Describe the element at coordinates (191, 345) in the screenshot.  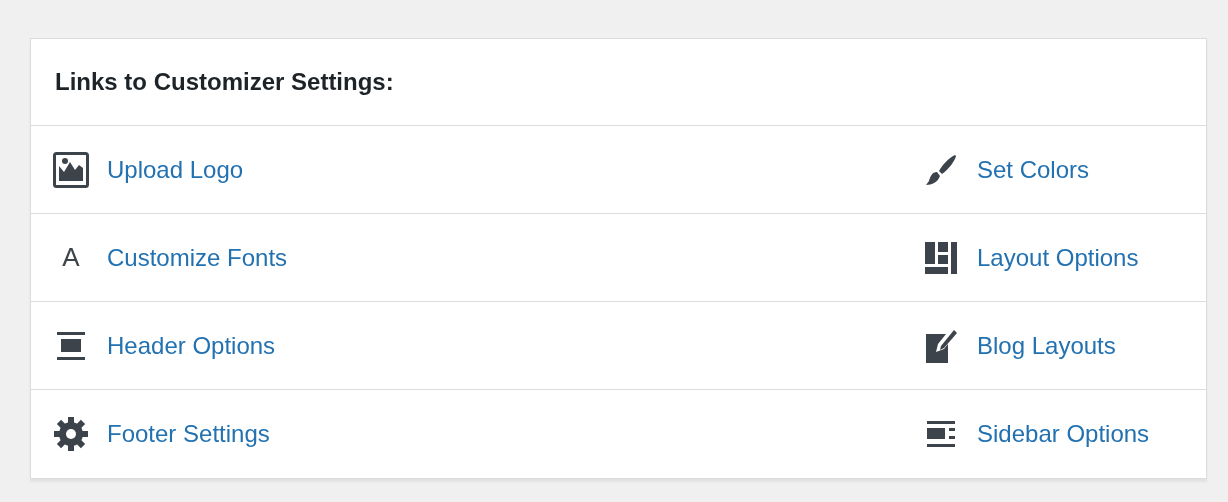
I see `settings-link: Header Options` at that location.